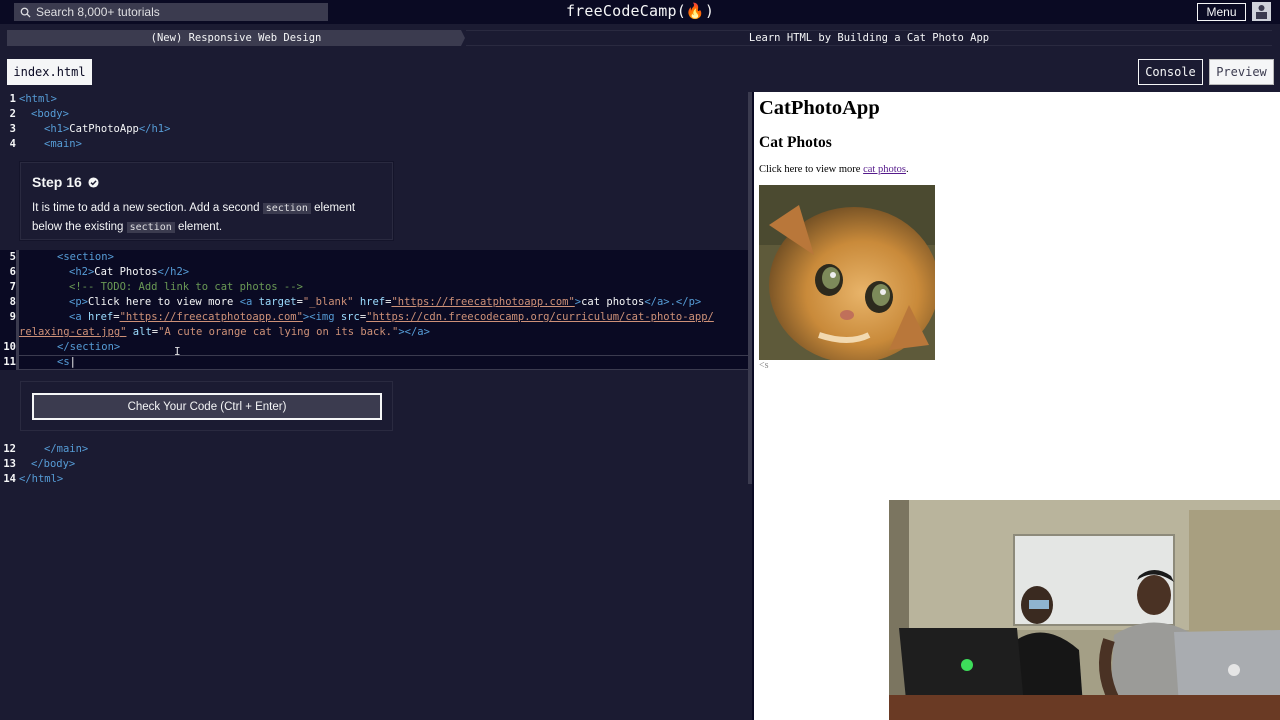  What do you see at coordinates (85, 257) in the screenshot?
I see `code-line-5: <section>` at bounding box center [85, 257].